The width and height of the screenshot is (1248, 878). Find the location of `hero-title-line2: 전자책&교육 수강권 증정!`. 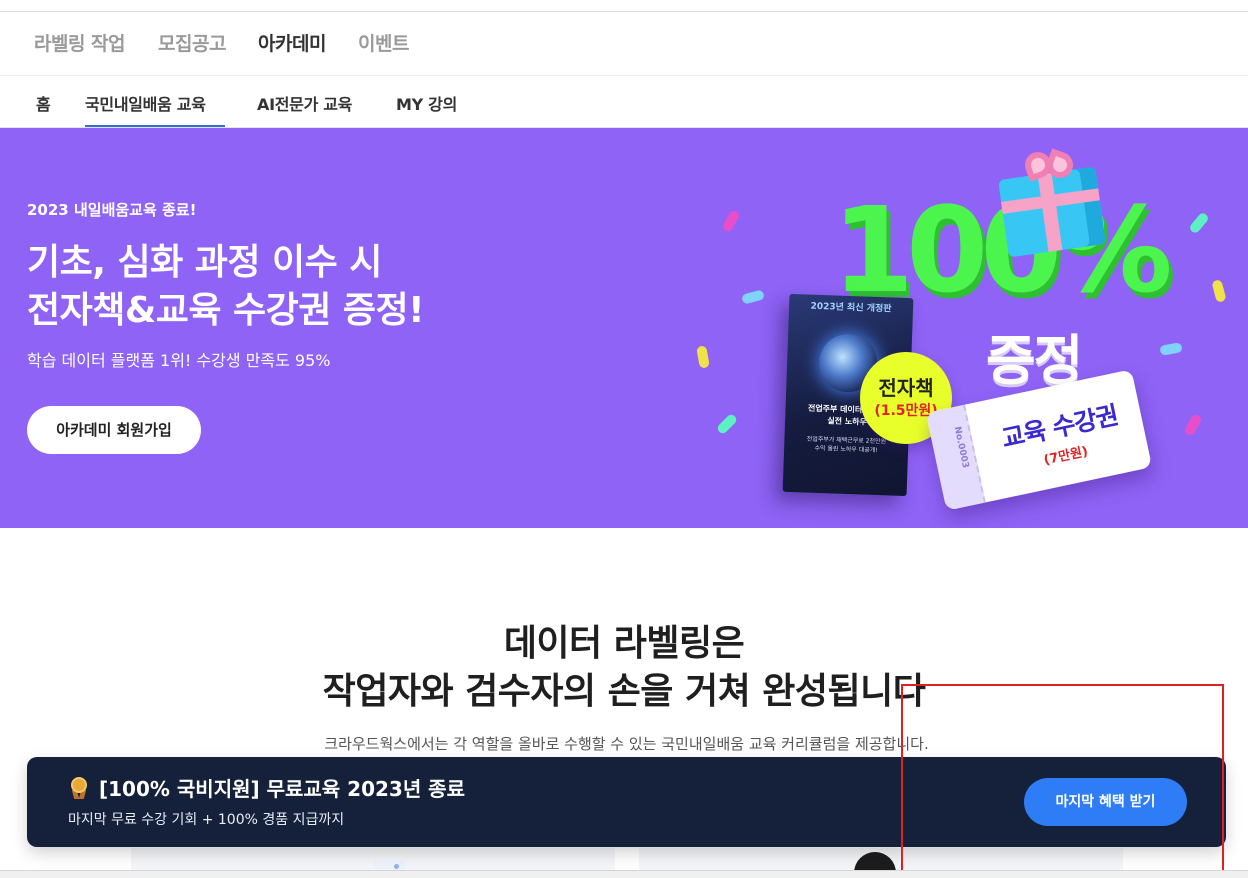

hero-title-line2: 전자책&교육 수강권 증정! is located at coordinates (226, 310).